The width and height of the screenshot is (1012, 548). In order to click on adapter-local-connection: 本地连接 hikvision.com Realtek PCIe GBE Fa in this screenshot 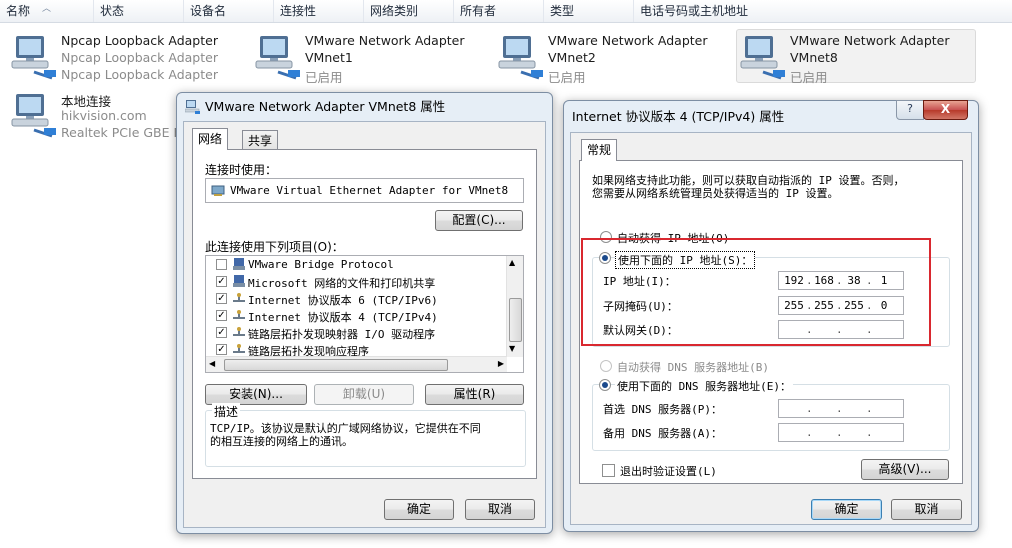, I will do `click(97, 114)`.